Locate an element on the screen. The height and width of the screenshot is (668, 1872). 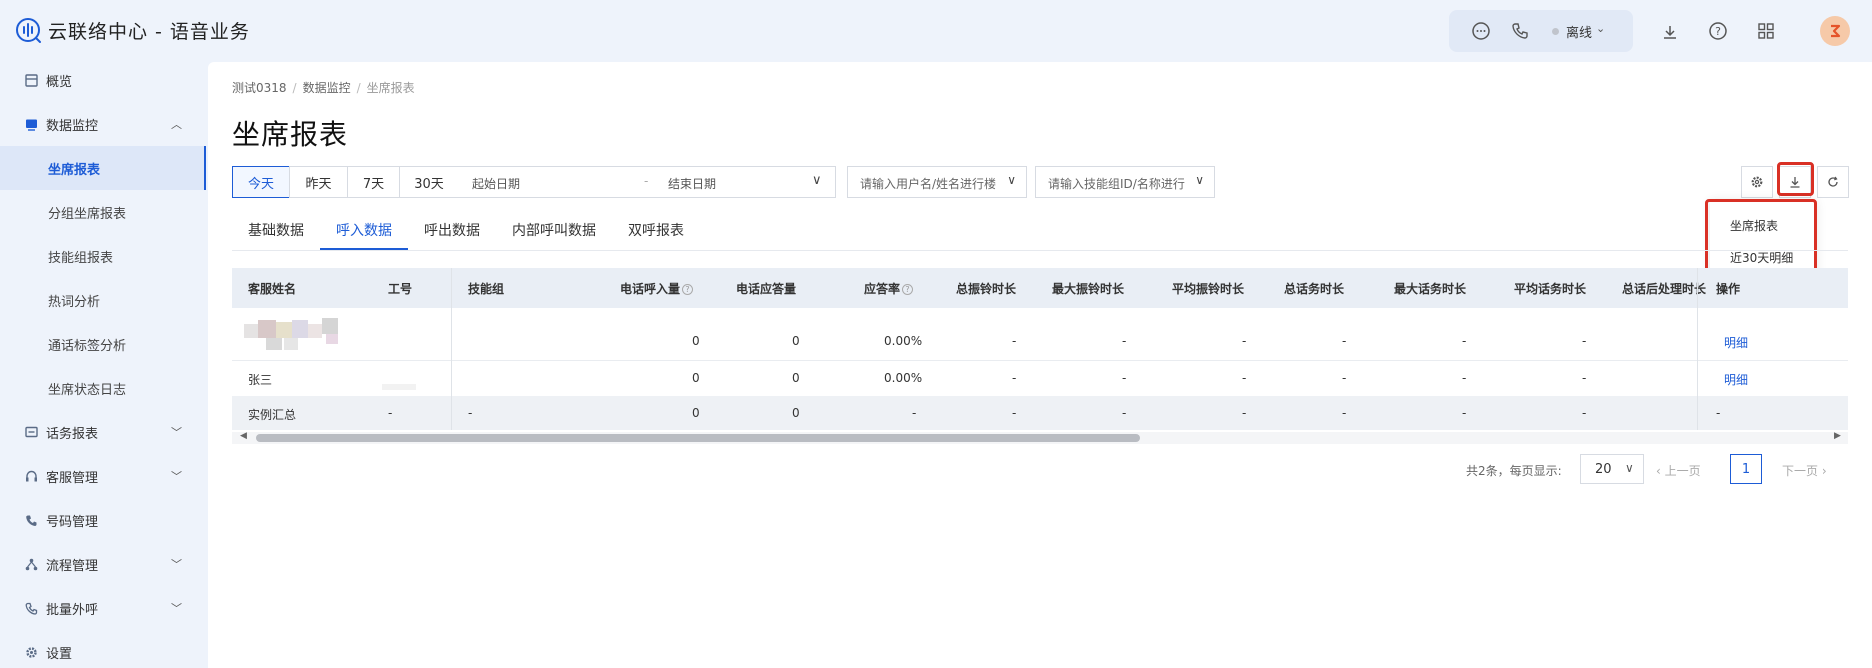
status-dot is located at coordinates (1555, 31).